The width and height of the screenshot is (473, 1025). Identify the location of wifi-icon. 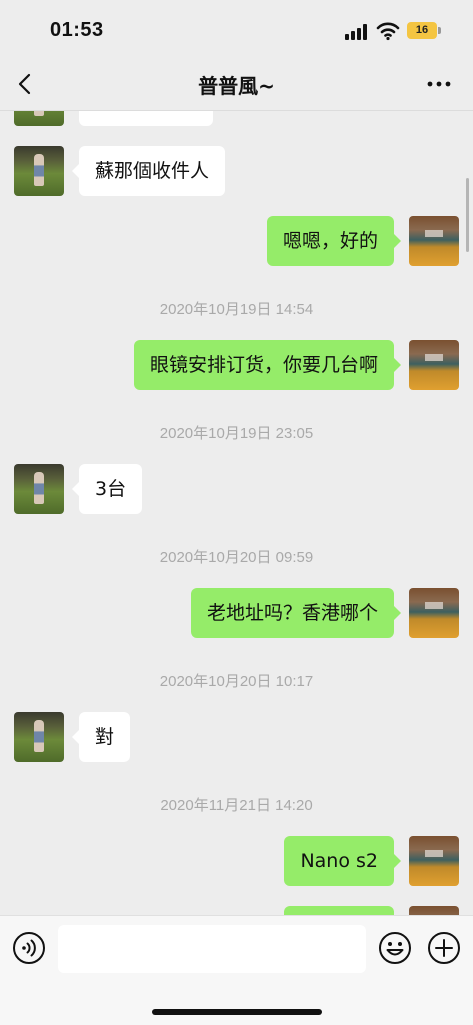
(388, 31).